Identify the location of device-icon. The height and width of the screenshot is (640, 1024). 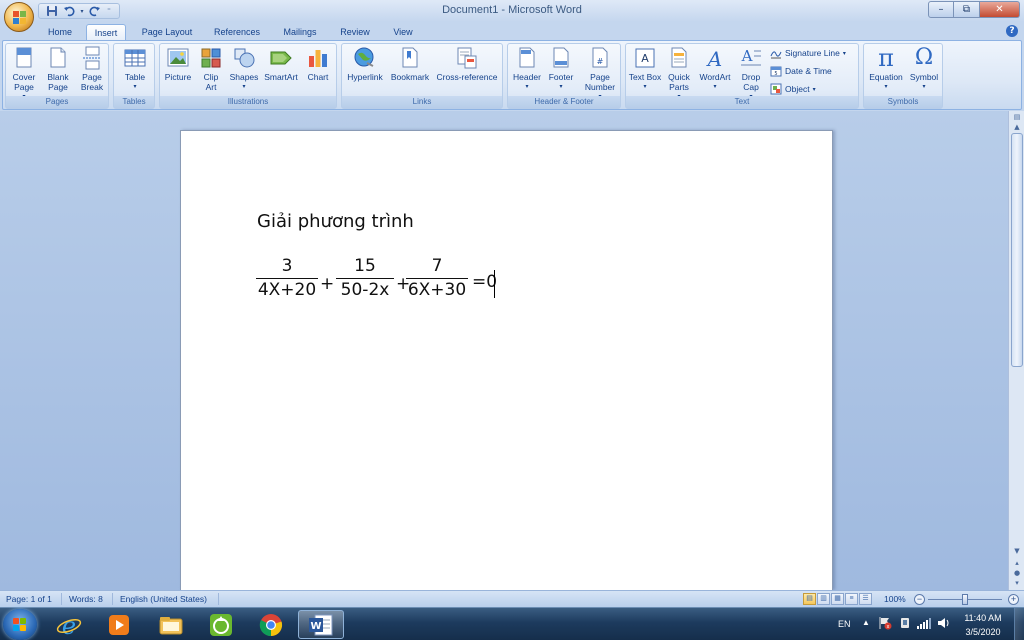
(905, 624).